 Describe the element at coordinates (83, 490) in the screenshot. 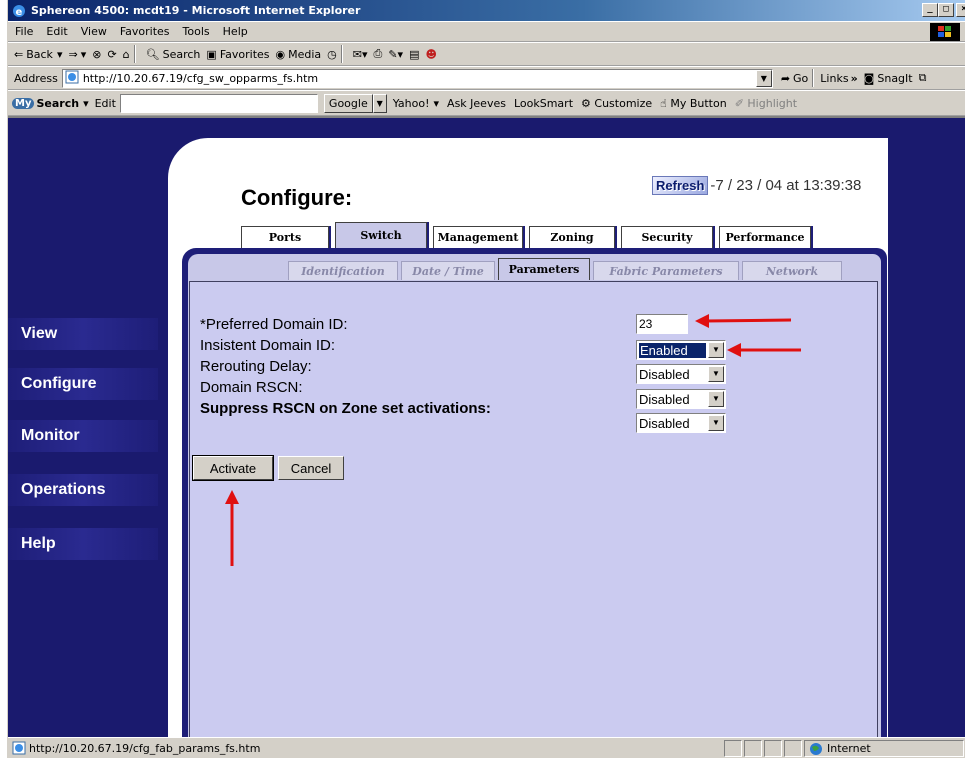

I see `nav-operations: Operations` at that location.